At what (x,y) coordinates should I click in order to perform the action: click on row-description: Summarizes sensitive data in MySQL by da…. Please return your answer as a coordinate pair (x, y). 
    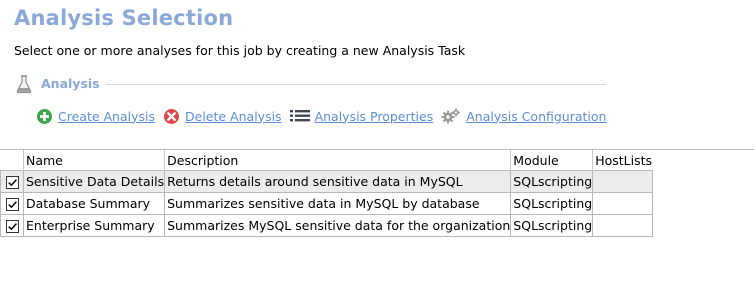
    Looking at the image, I should click on (338, 203).